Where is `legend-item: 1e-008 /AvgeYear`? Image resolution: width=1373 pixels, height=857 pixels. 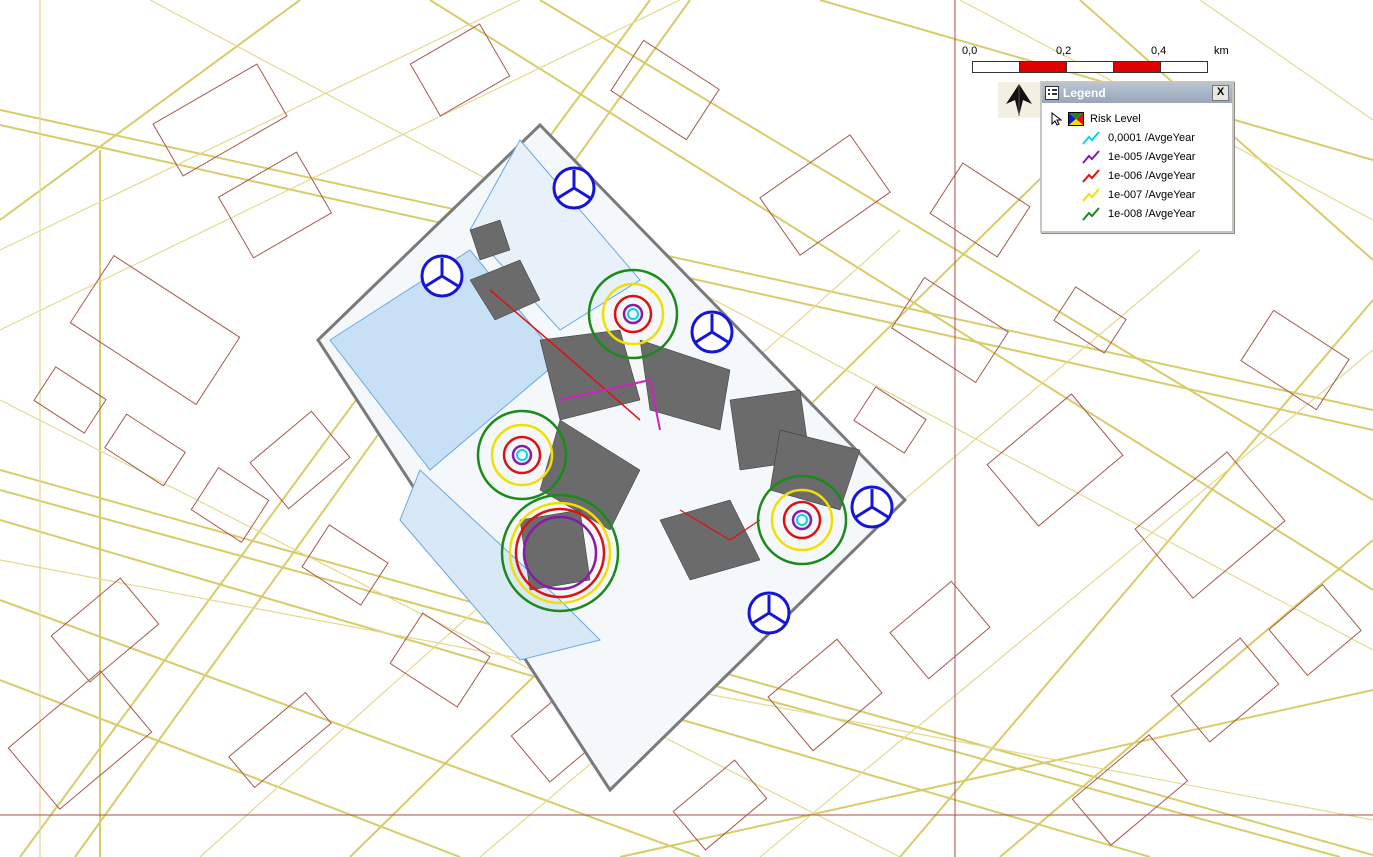
legend-item: 1e-008 /AvgeYear is located at coordinates (1137, 213).